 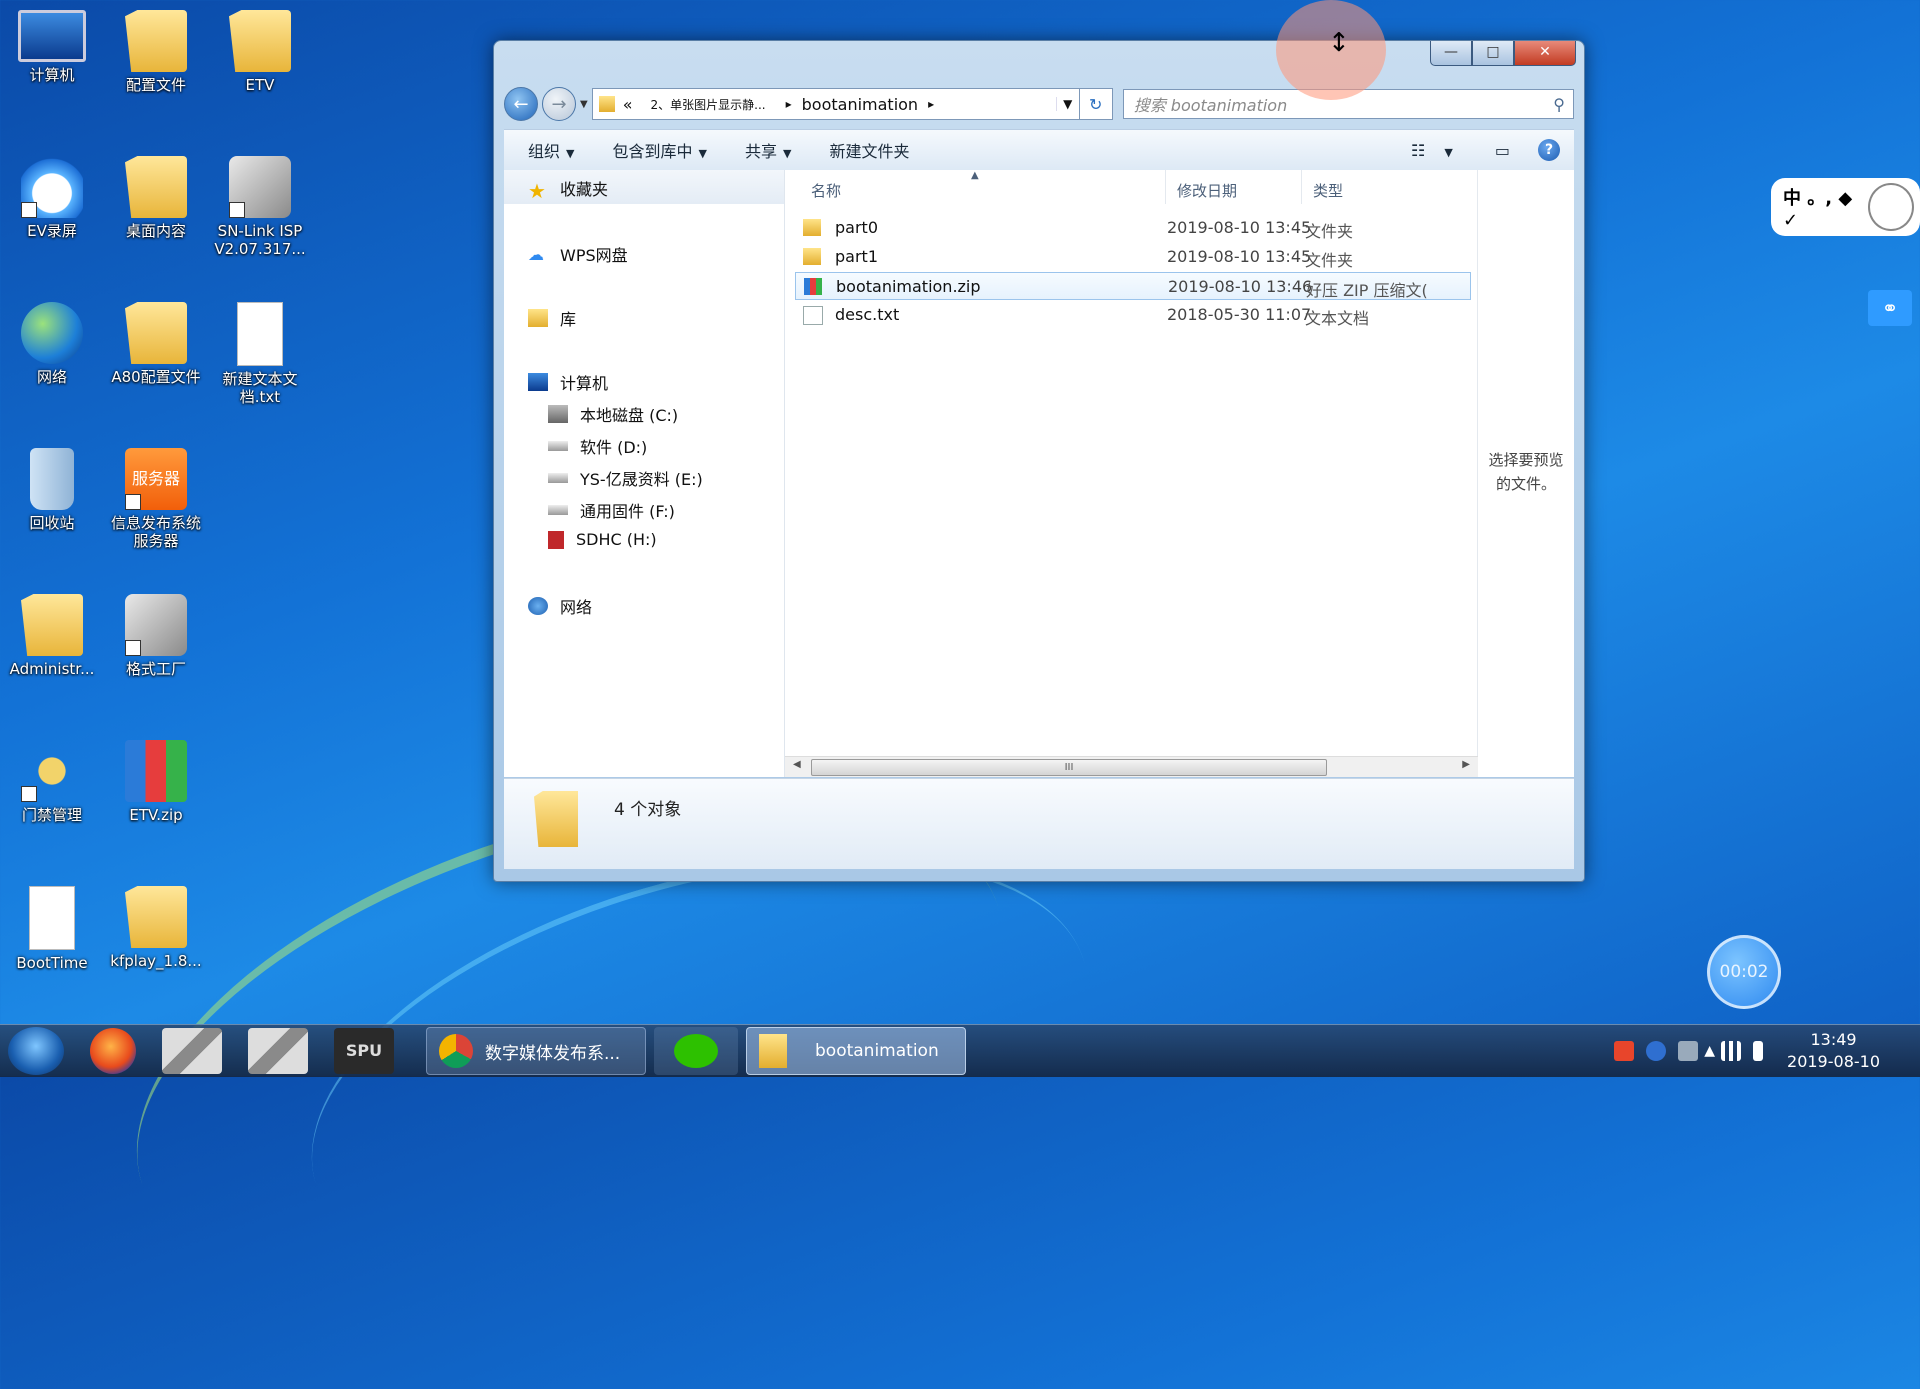 What do you see at coordinates (1328, 190) in the screenshot?
I see `column-header-type: 类型` at bounding box center [1328, 190].